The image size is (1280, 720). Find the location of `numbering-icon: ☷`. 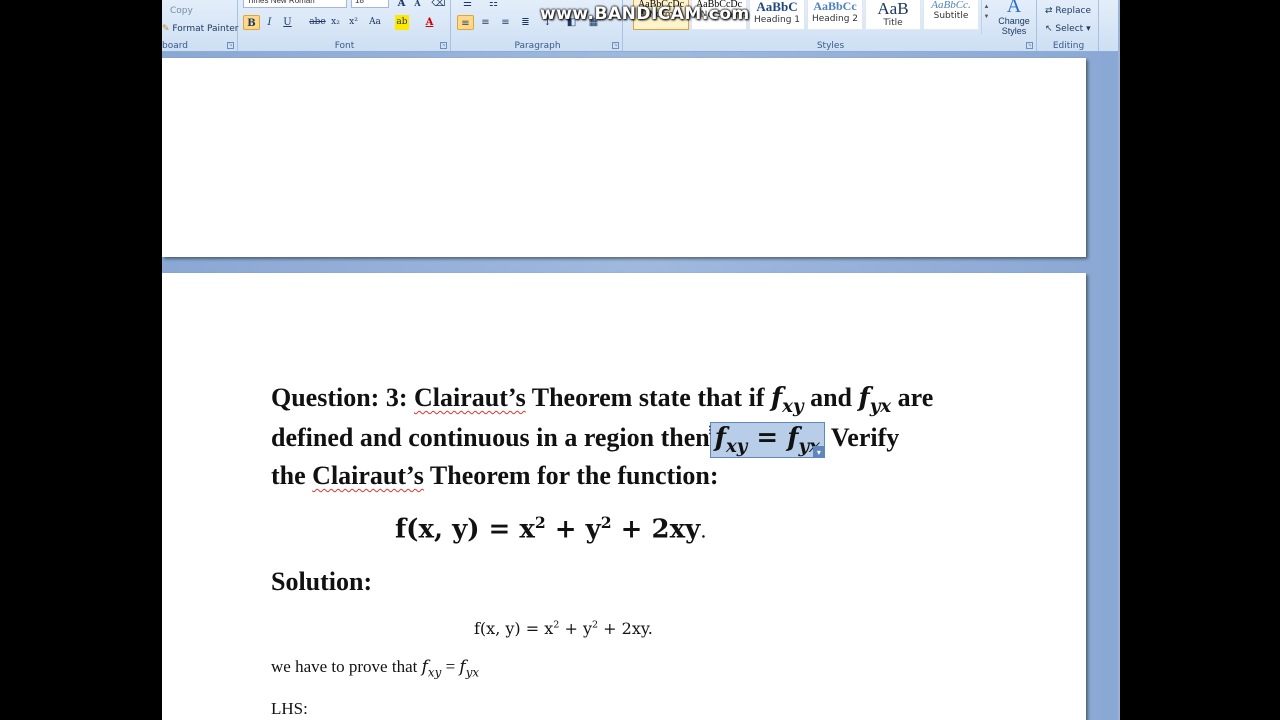

numbering-icon: ☷ is located at coordinates (493, 5).